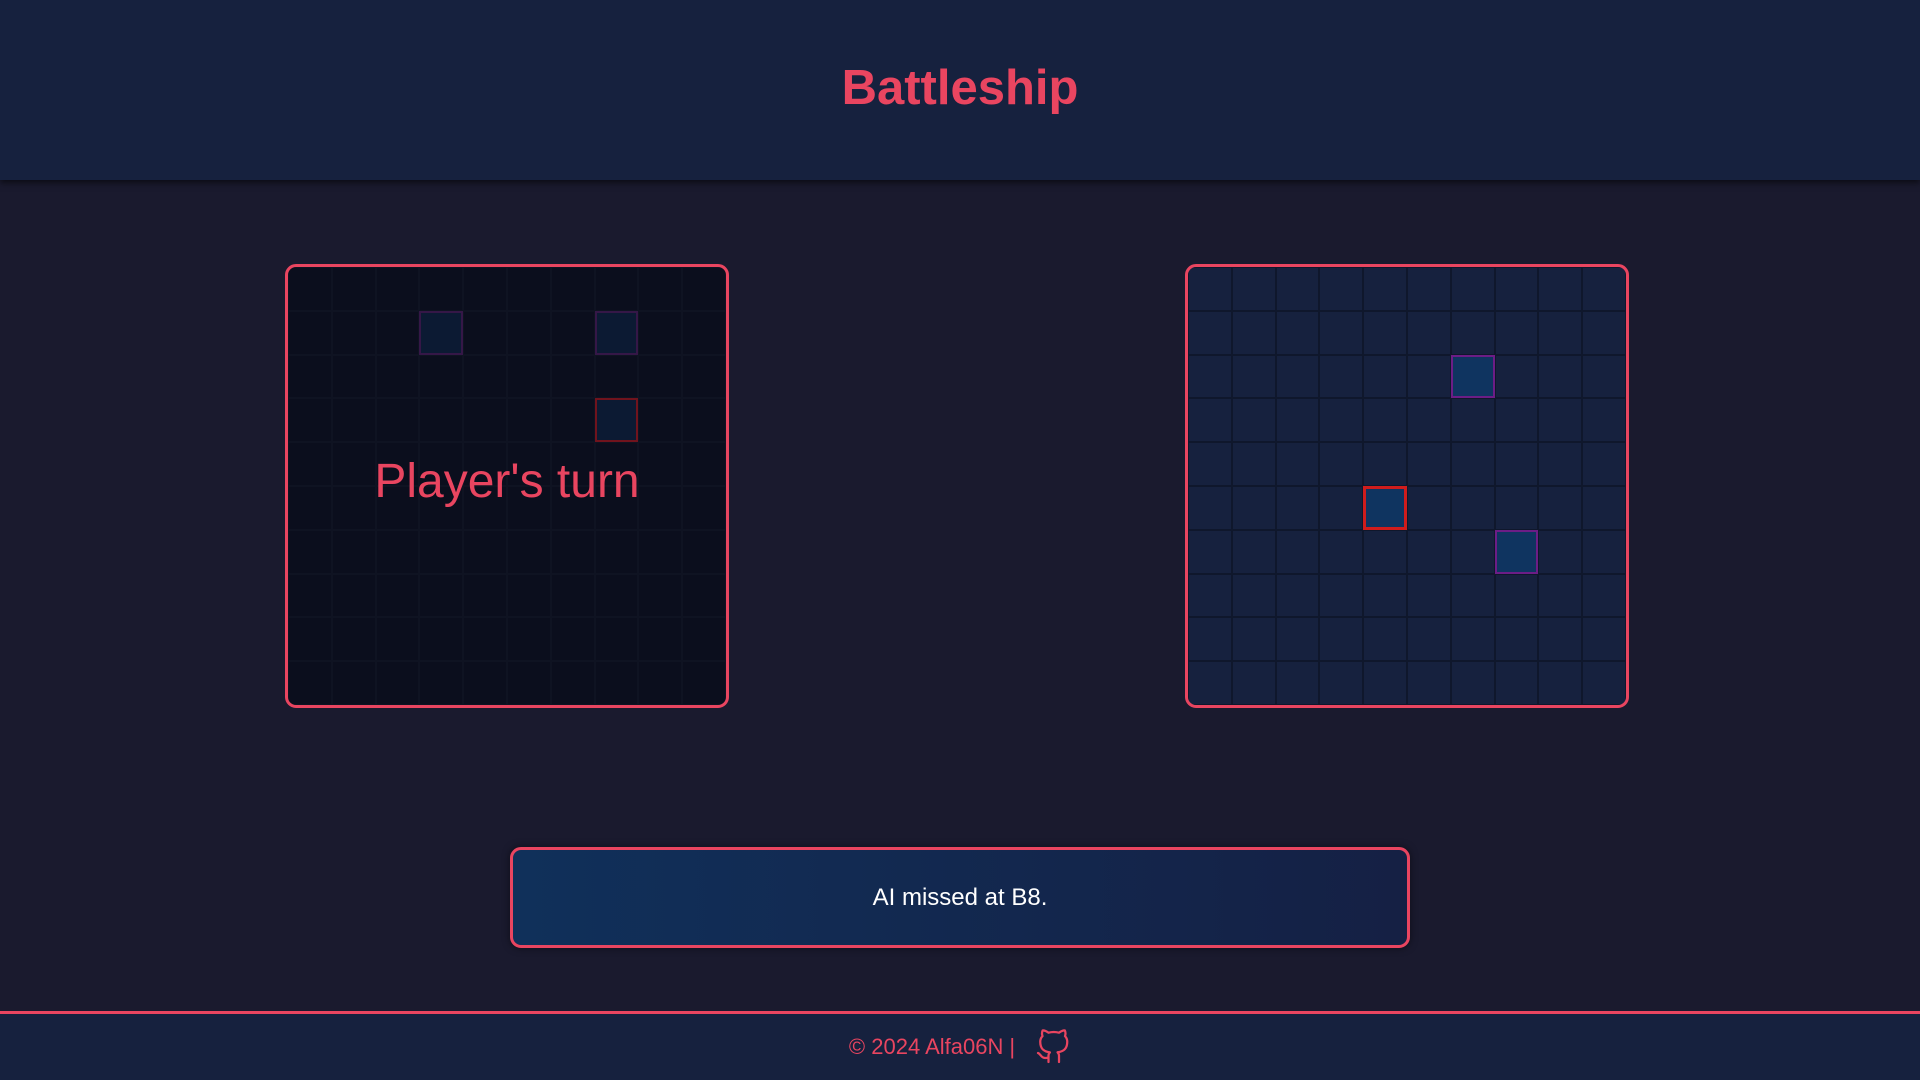 This screenshot has height=1080, width=1920. I want to click on github-icon, so click(1053, 1047).